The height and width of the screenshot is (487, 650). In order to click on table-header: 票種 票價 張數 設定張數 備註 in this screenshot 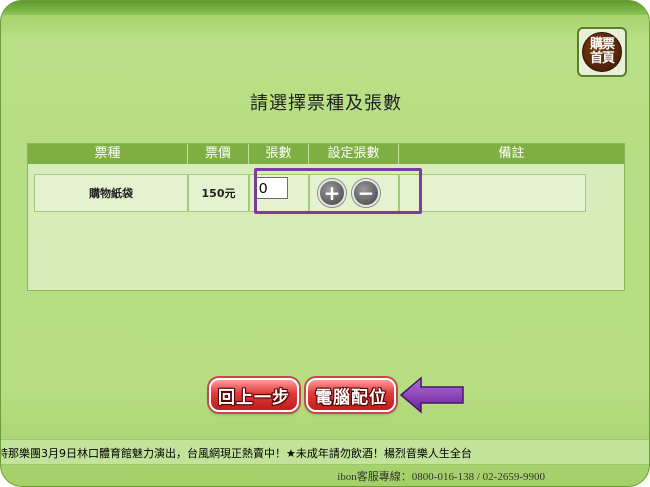, I will do `click(326, 154)`.